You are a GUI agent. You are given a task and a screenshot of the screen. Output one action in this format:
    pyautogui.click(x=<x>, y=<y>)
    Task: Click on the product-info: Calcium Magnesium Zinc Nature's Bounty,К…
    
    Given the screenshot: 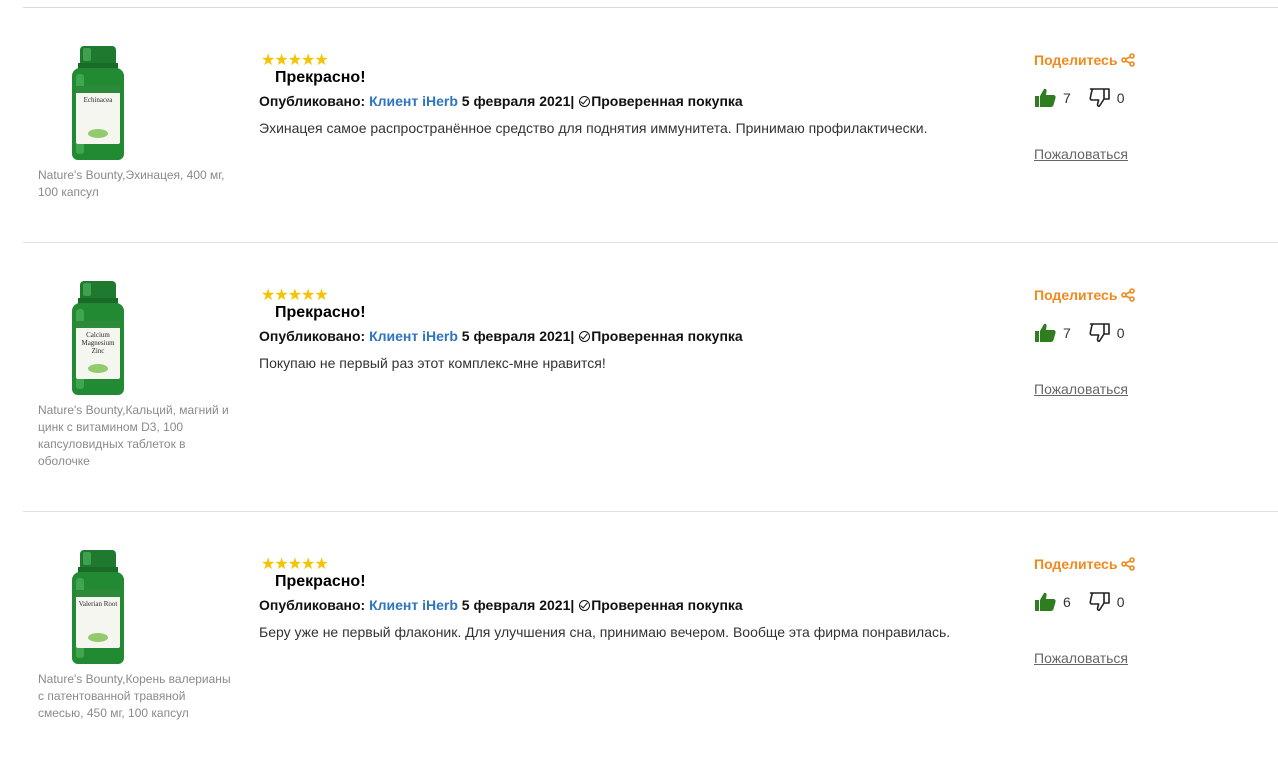 What is the action you would take?
    pyautogui.click(x=135, y=375)
    